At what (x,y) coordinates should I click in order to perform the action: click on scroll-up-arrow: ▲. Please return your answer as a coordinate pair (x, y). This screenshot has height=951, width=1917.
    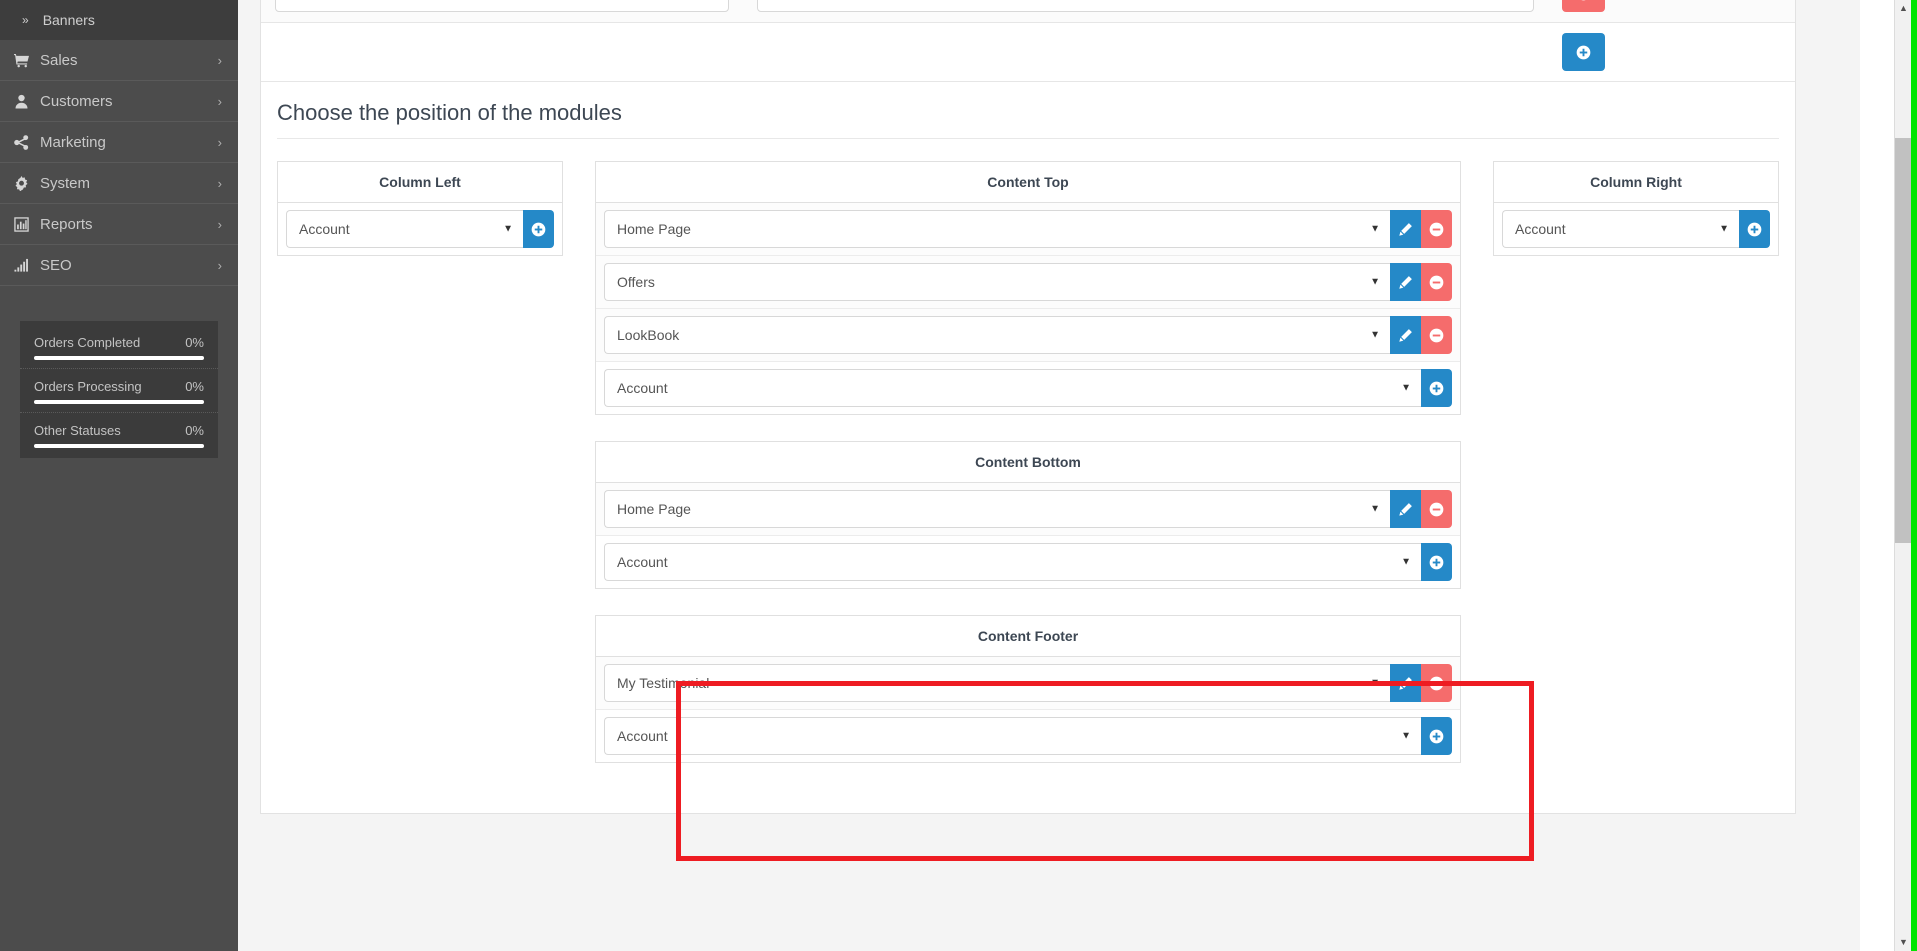
    Looking at the image, I should click on (1903, 8).